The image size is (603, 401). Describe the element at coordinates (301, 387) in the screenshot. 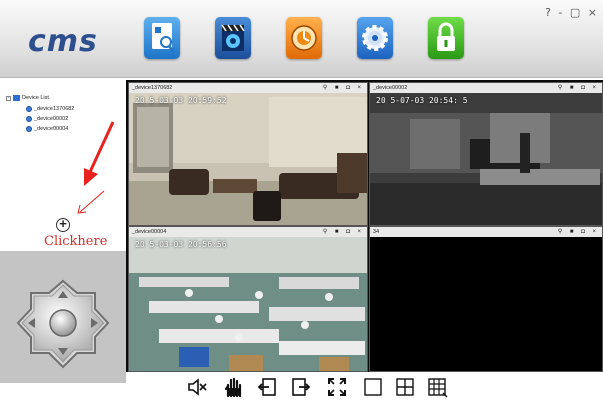

I see `next-page-icon` at that location.